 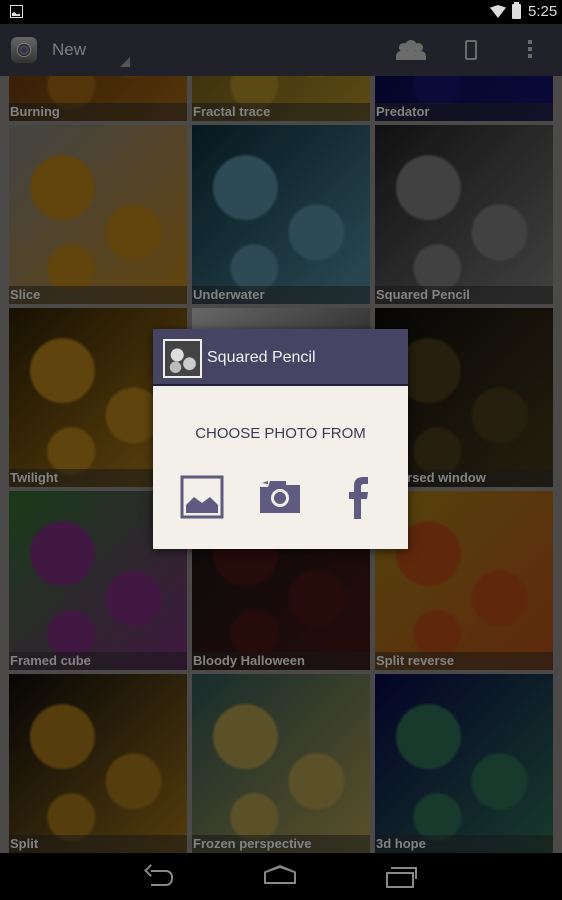 I want to click on effect-thumbnail, so click(x=182, y=358).